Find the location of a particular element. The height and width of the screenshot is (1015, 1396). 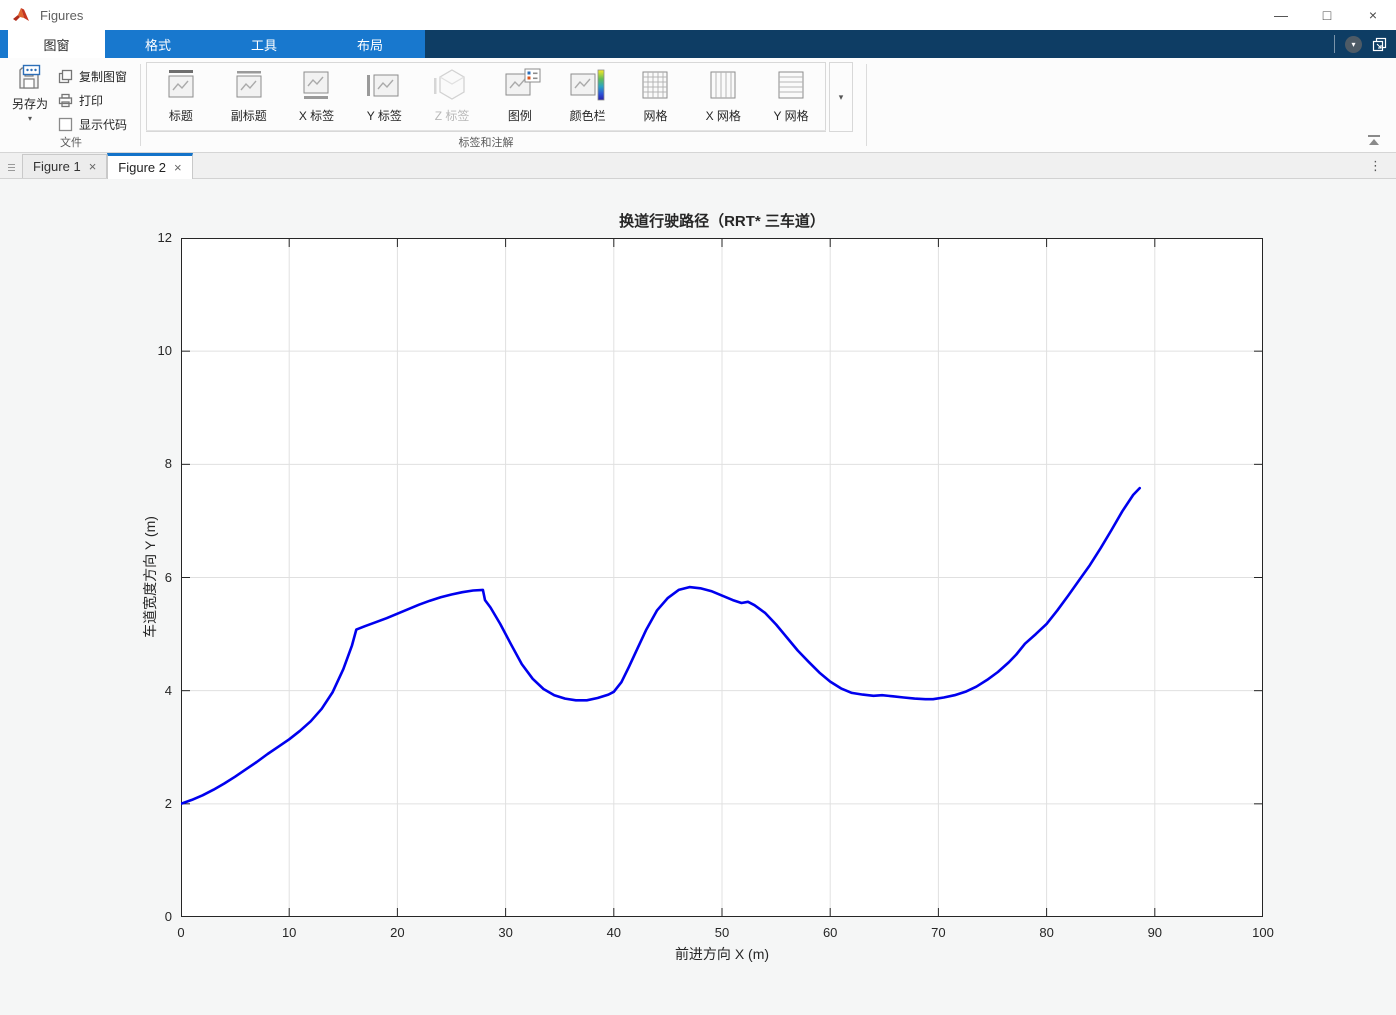

ribbon-tab-figure: 图窗 is located at coordinates (56, 44).